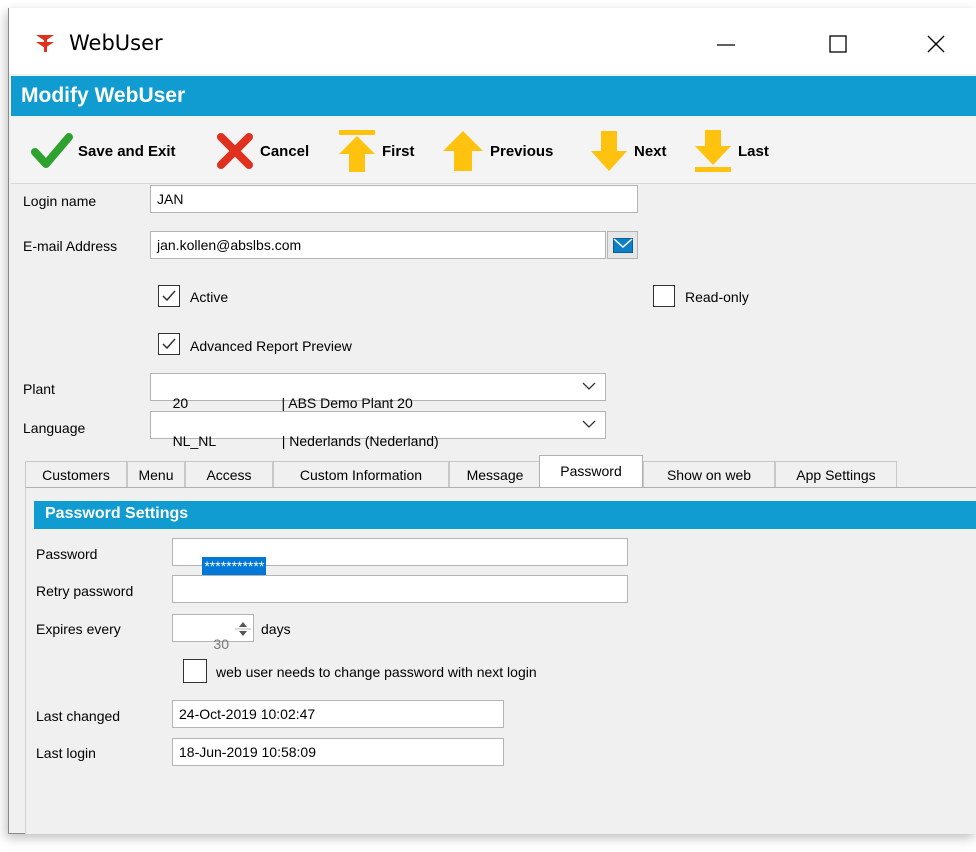 This screenshot has height=852, width=976. Describe the element at coordinates (234, 566) in the screenshot. I see `password-selected-text: ***********` at that location.